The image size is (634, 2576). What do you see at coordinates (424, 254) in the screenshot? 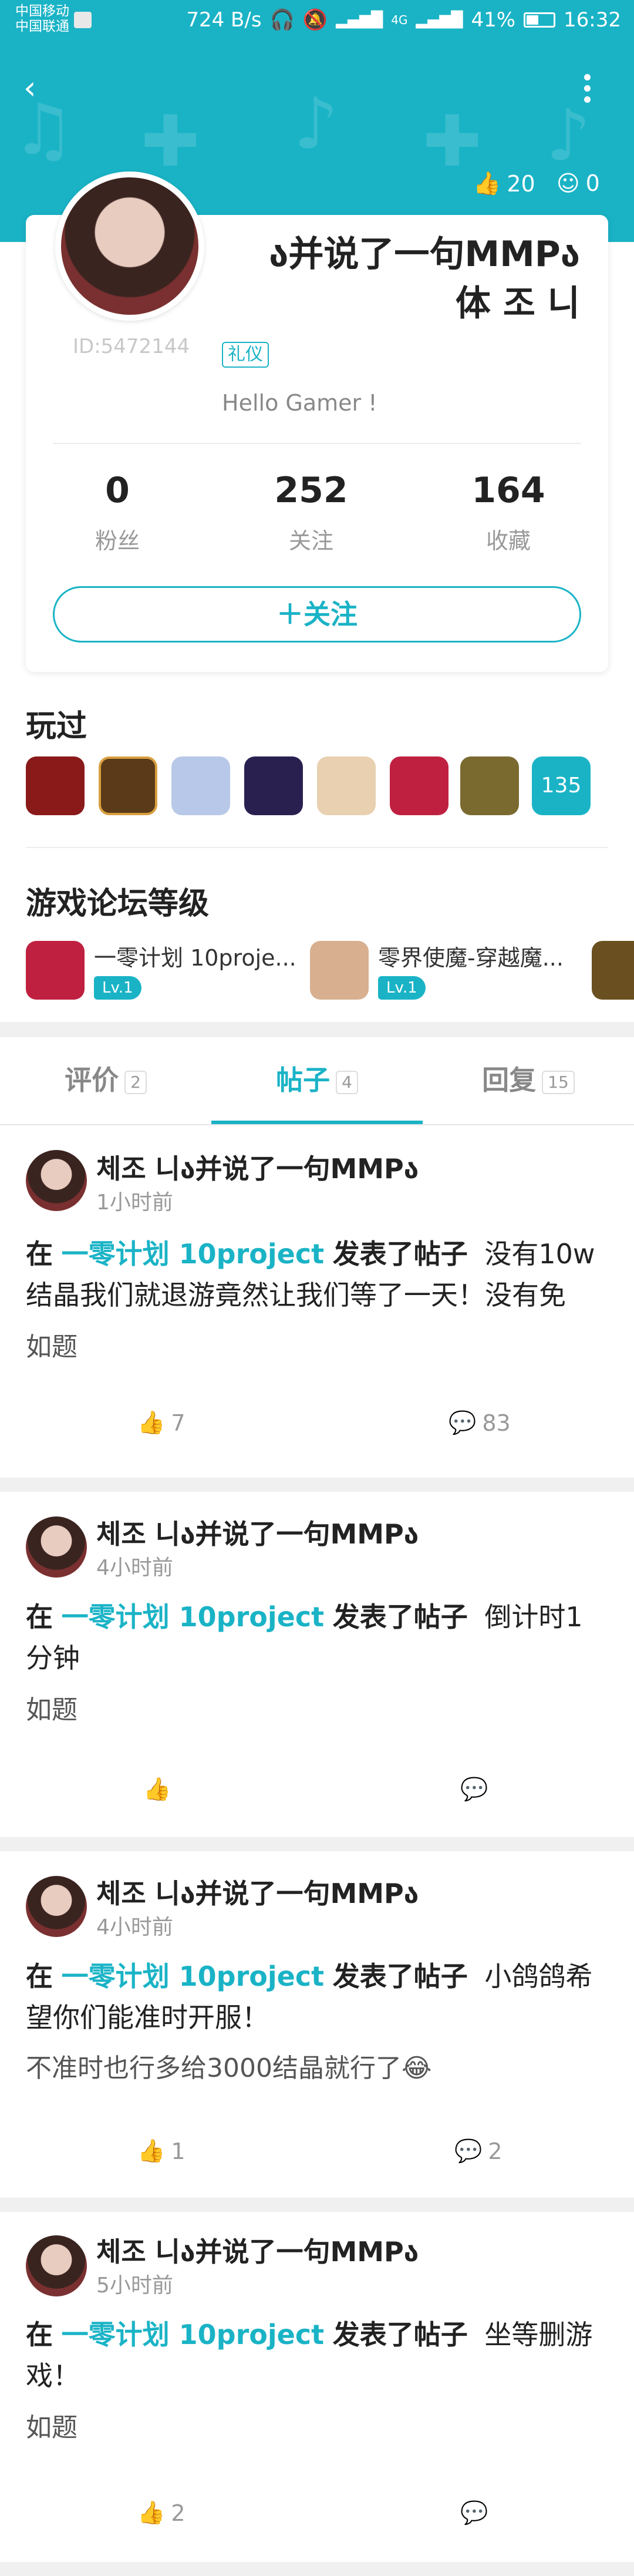
I see `user-name-line-1: ა并说了一句MMPა` at bounding box center [424, 254].